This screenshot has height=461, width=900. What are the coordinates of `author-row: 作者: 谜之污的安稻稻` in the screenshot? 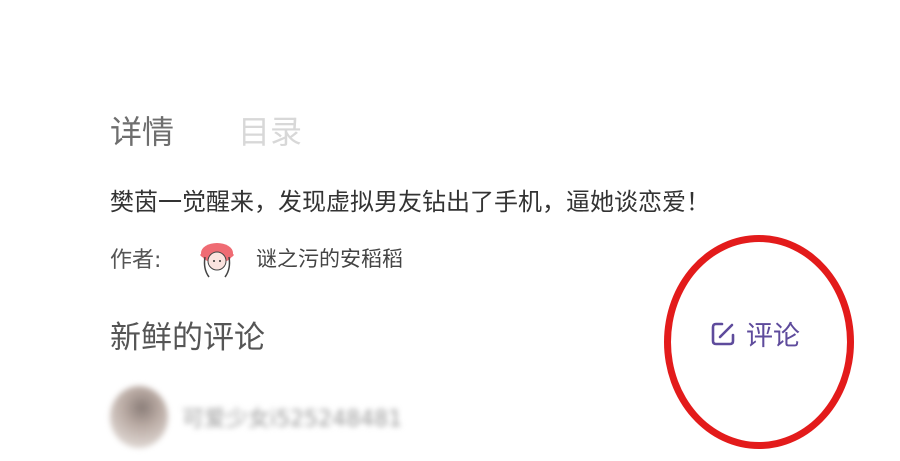 It's located at (256, 258).